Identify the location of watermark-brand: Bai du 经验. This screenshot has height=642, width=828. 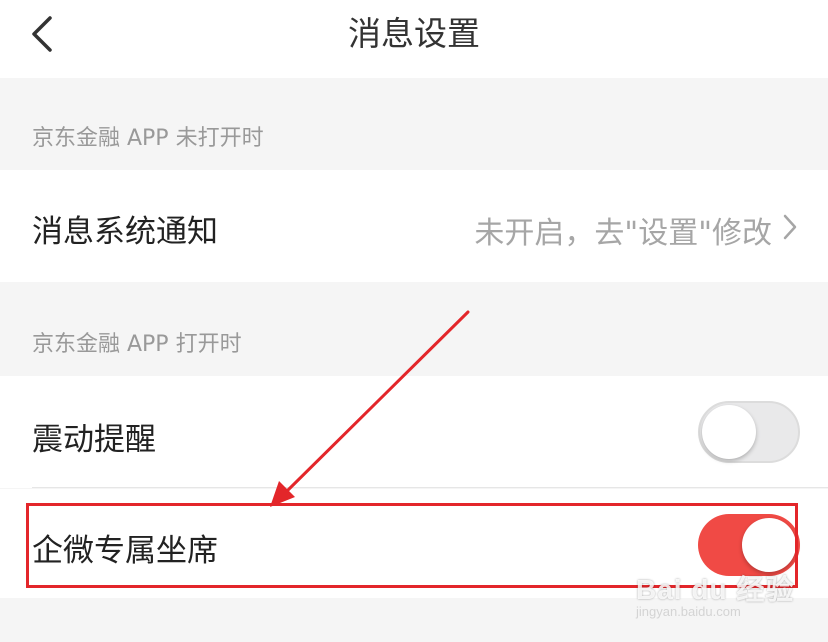
(715, 589).